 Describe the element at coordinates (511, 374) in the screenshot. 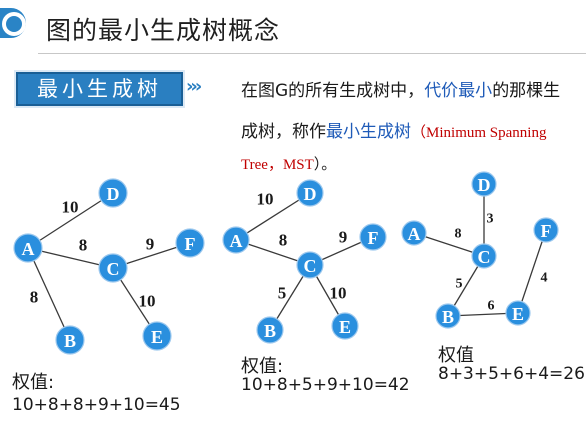

I see `weight-sum: 8+3+5+6+4=26` at that location.